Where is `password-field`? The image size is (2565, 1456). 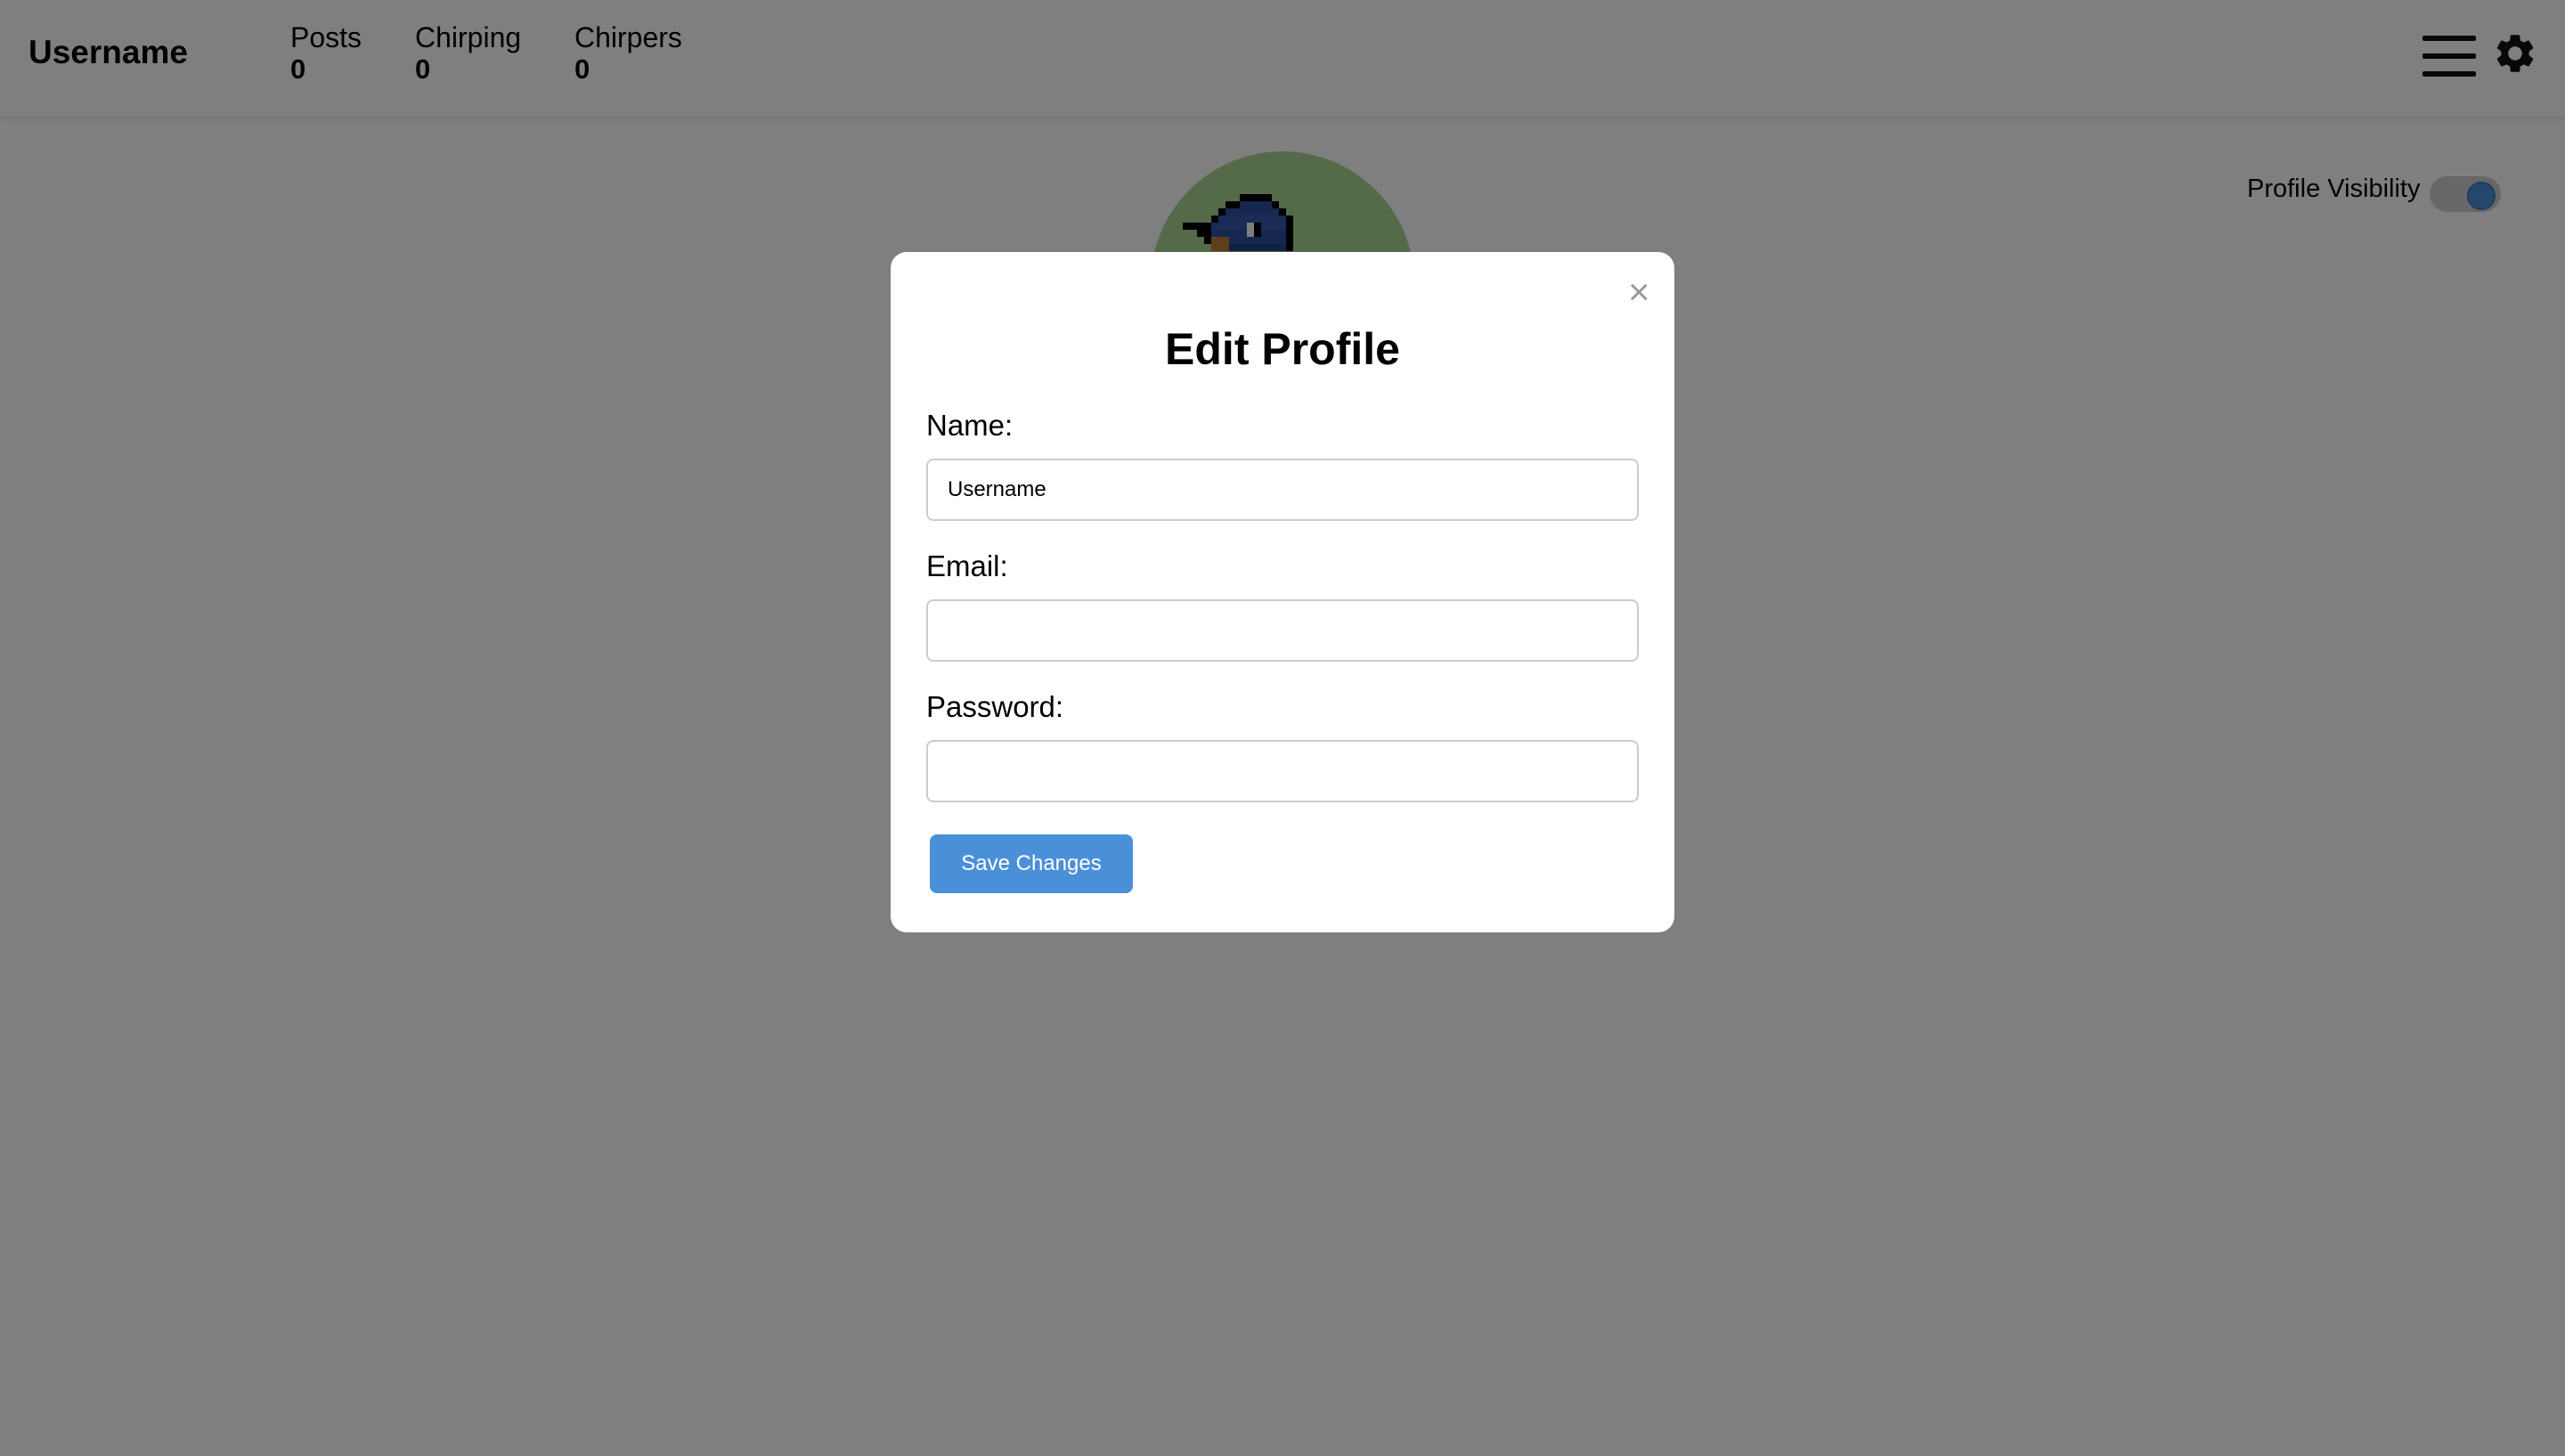 password-field is located at coordinates (1282, 771).